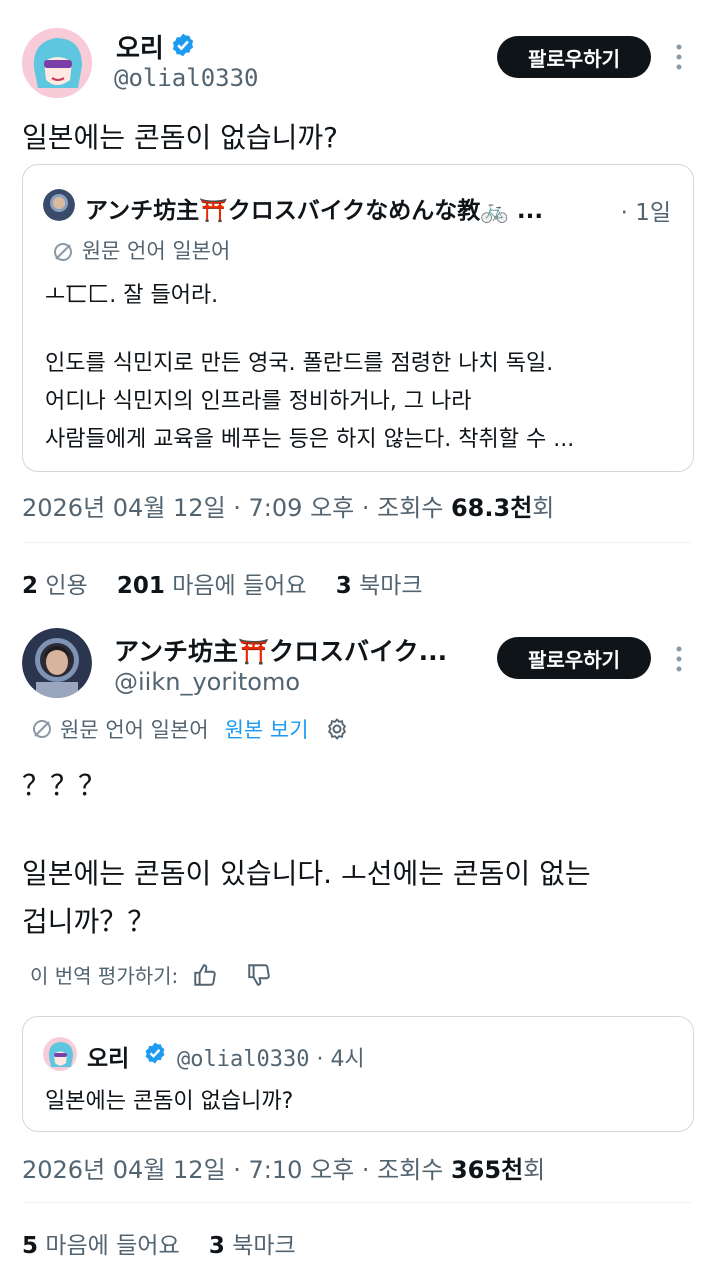 Image resolution: width=714 pixels, height=1272 pixels. Describe the element at coordinates (207, 682) in the screenshot. I see `author-handle: @iikn_yoritomo` at that location.